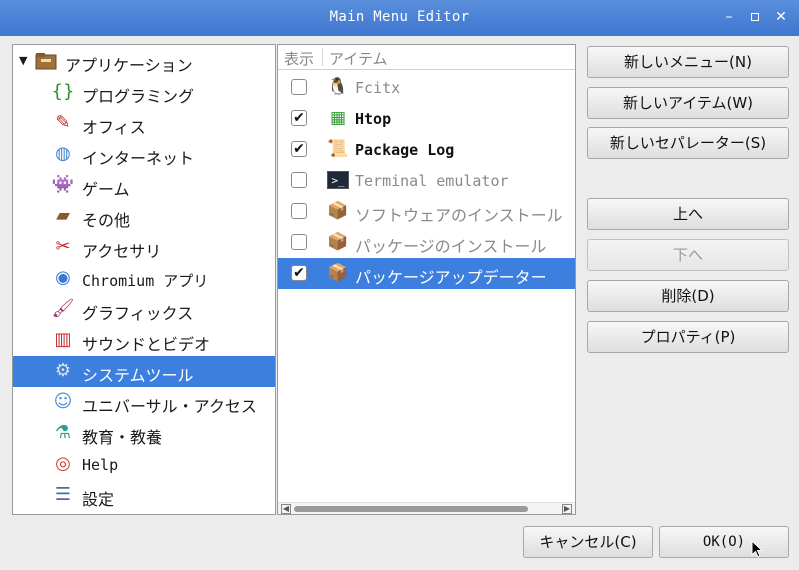 The height and width of the screenshot is (570, 799). What do you see at coordinates (338, 118) in the screenshot?
I see `htop-icon: ▦` at bounding box center [338, 118].